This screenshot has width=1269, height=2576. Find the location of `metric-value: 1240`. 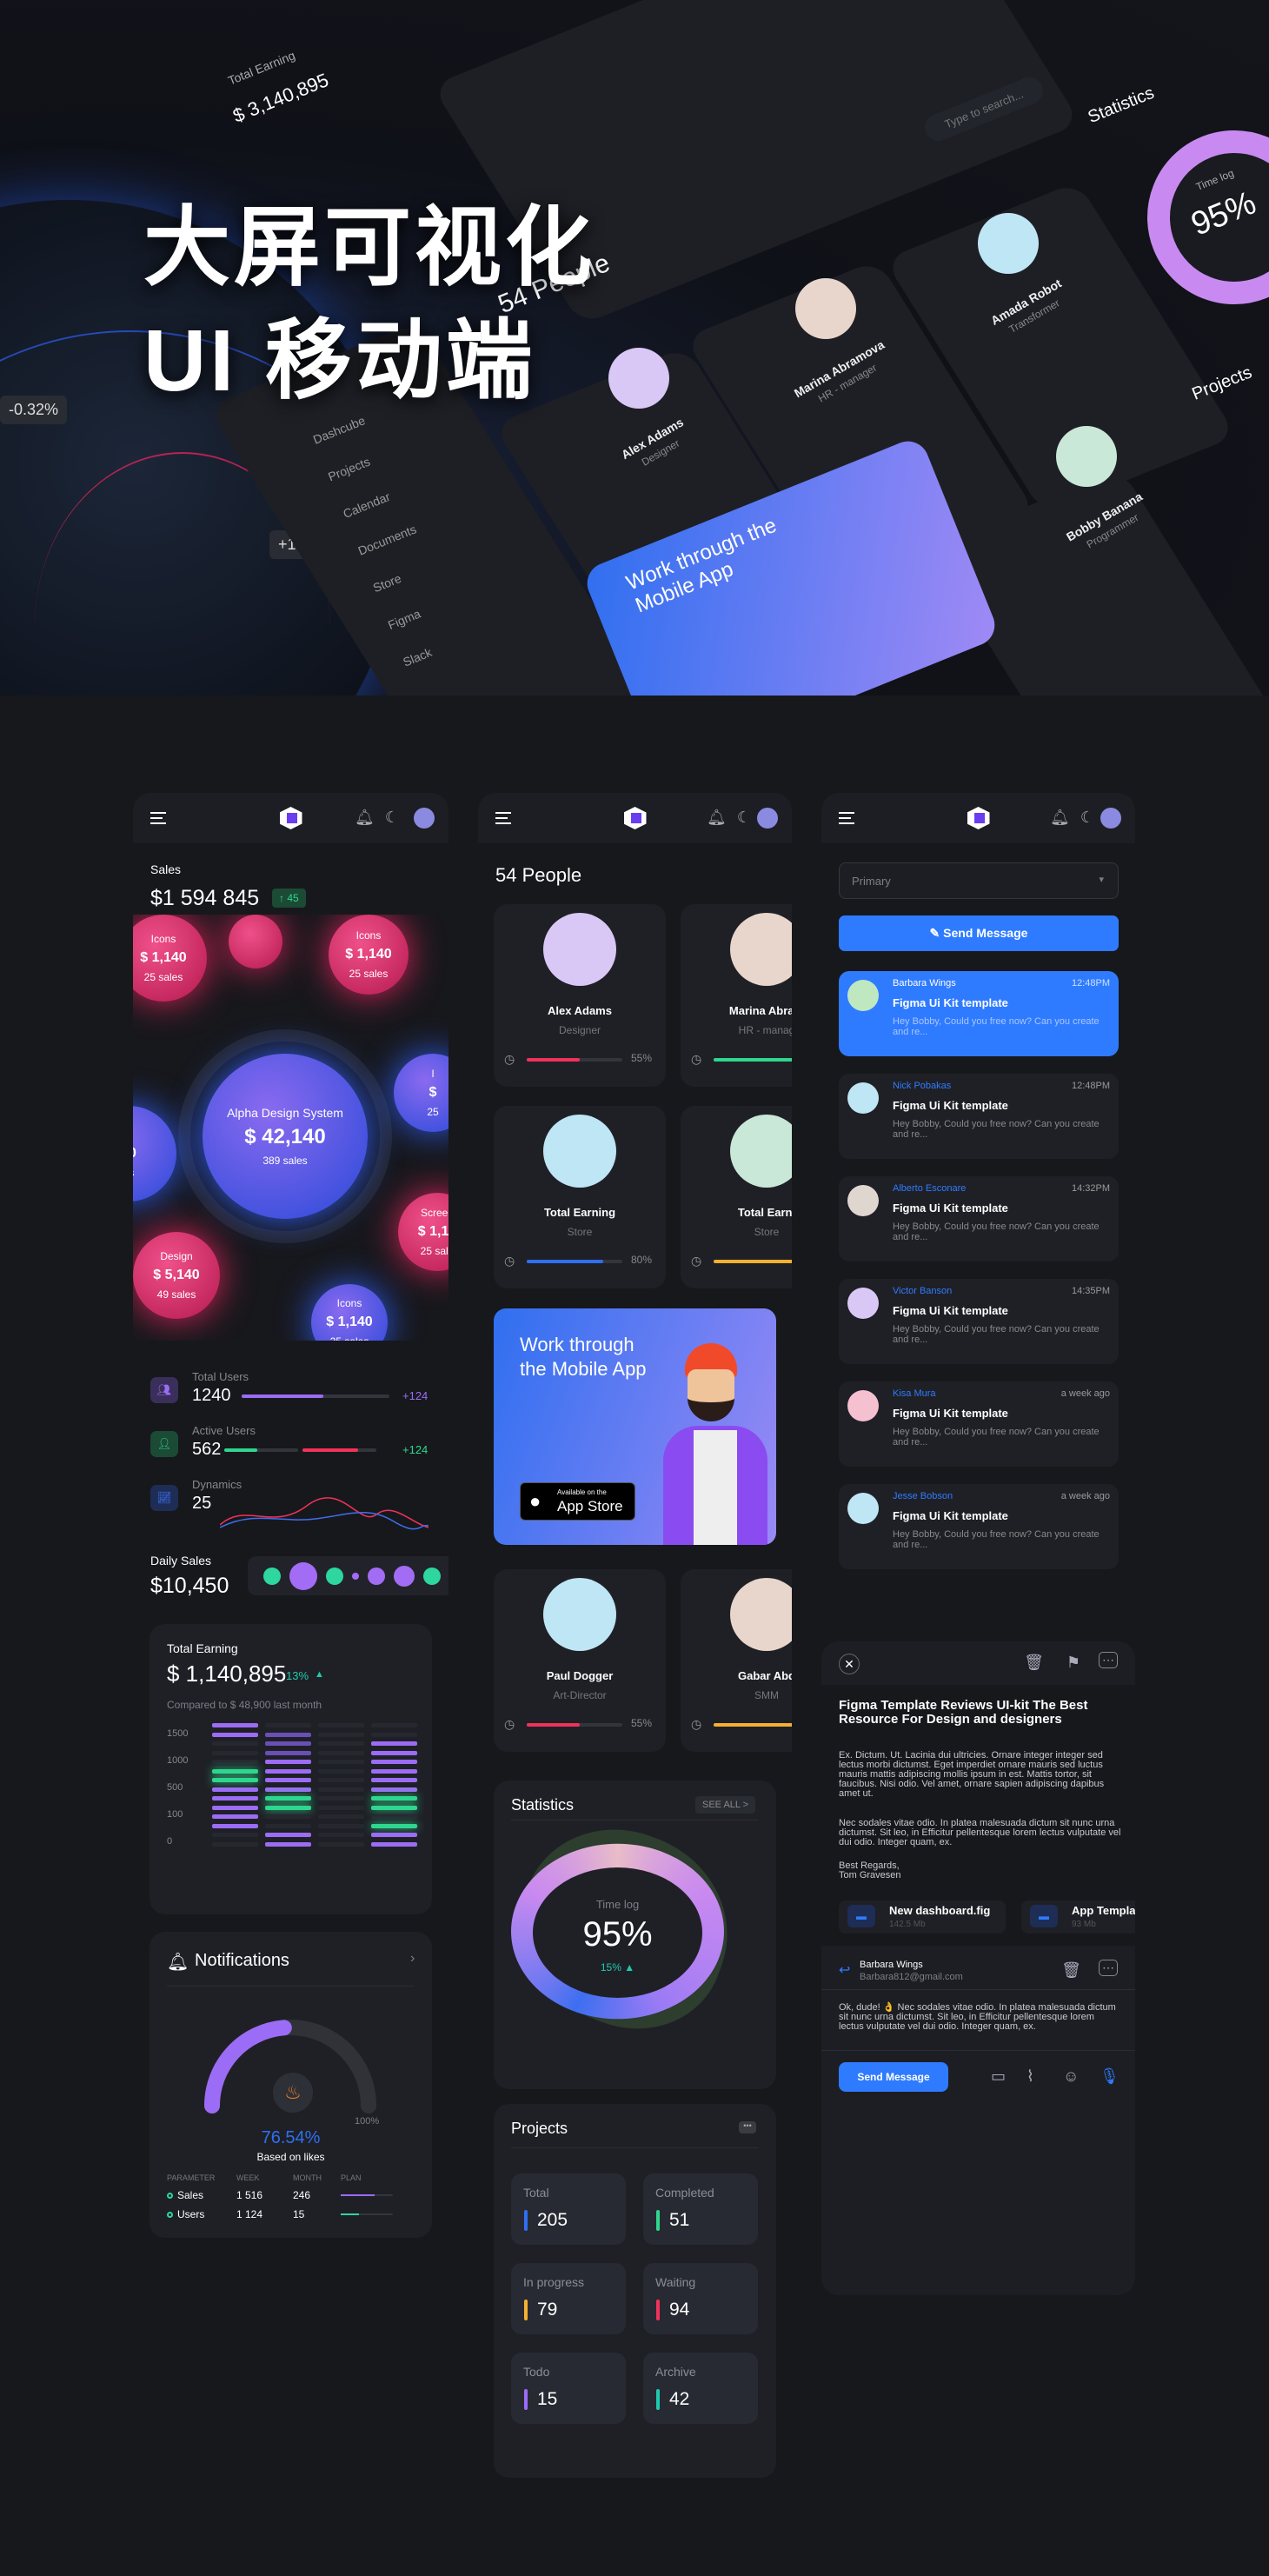

metric-value: 1240 is located at coordinates (211, 1395).